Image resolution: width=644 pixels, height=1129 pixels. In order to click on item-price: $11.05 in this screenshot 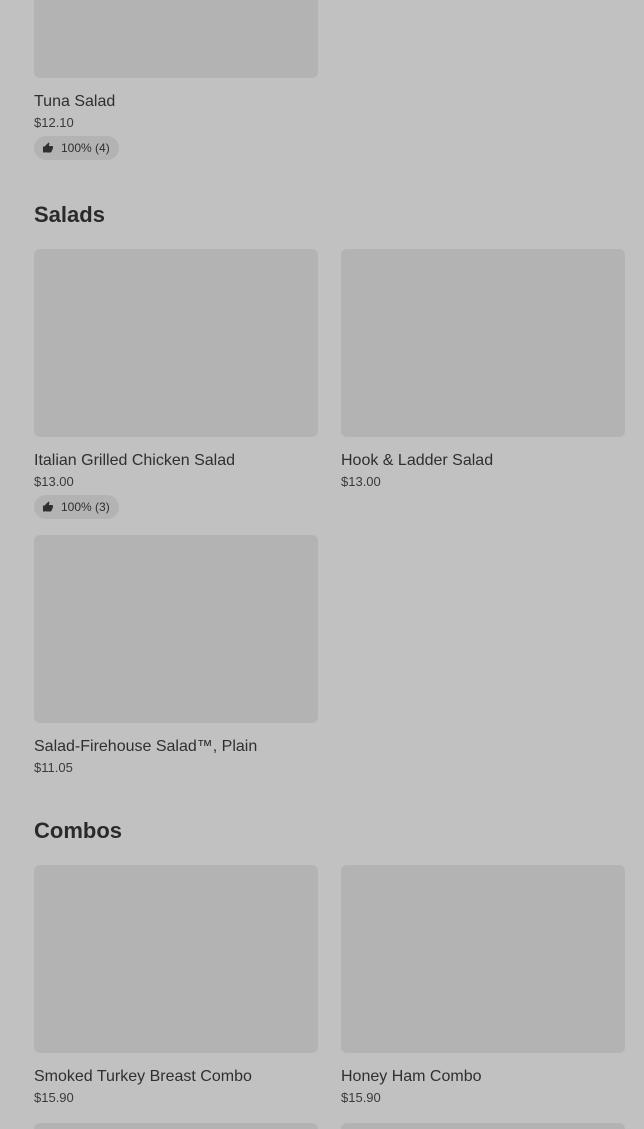, I will do `click(53, 767)`.